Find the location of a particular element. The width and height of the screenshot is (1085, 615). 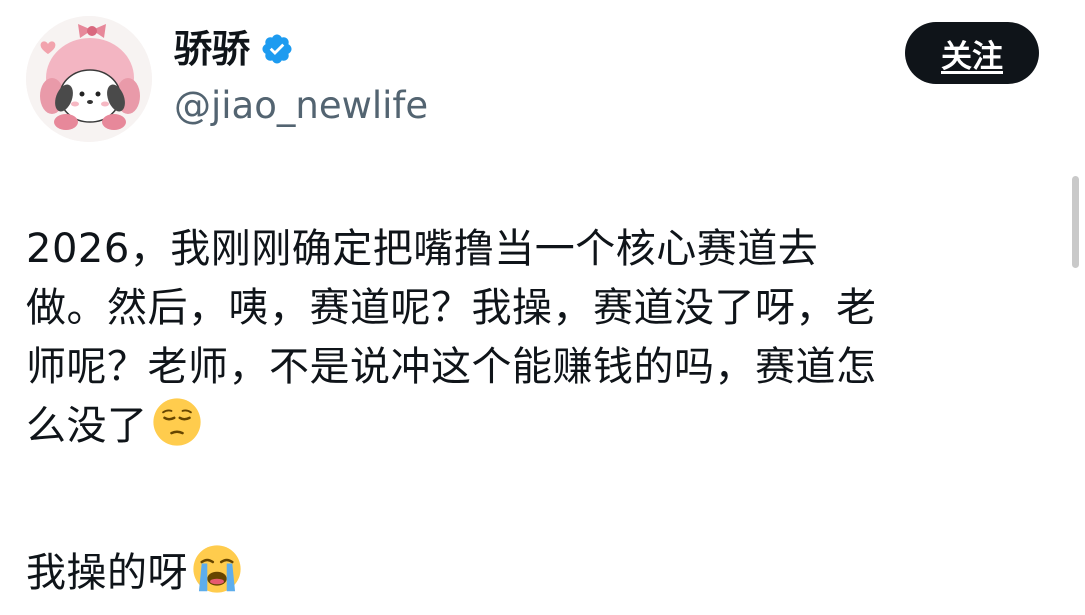

scrollbar is located at coordinates (1075, 222).